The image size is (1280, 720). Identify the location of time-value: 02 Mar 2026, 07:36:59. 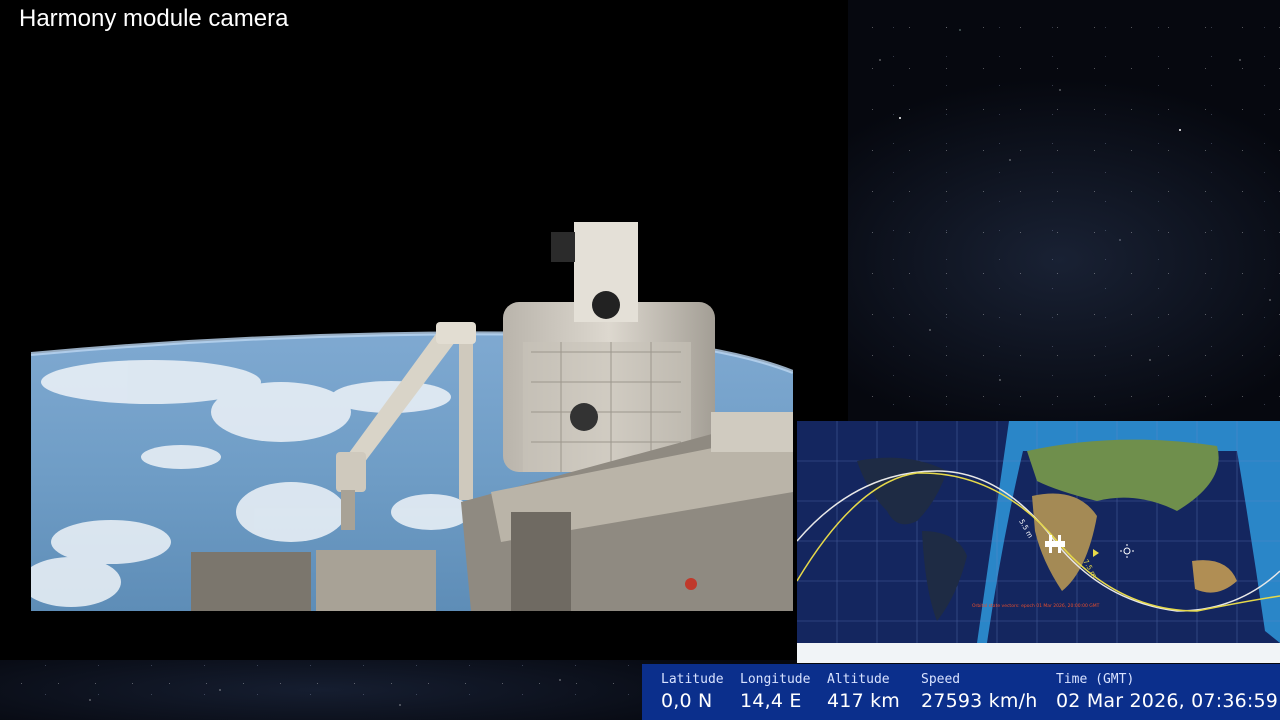
(1167, 701).